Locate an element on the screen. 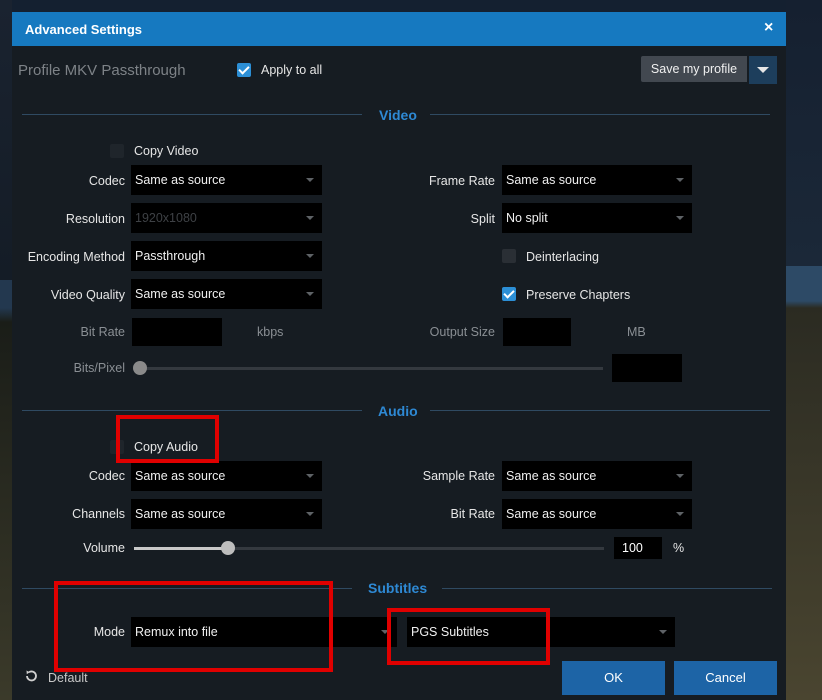 The height and width of the screenshot is (700, 822). video-quality-select: Same as source is located at coordinates (226, 294).